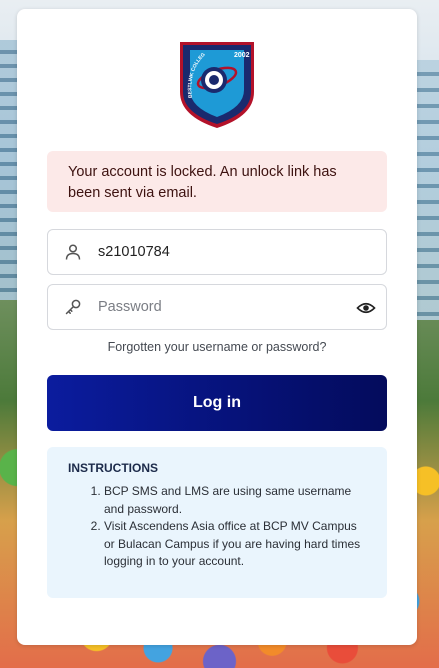 This screenshot has width=439, height=668. What do you see at coordinates (73, 307) in the screenshot?
I see `key-icon` at bounding box center [73, 307].